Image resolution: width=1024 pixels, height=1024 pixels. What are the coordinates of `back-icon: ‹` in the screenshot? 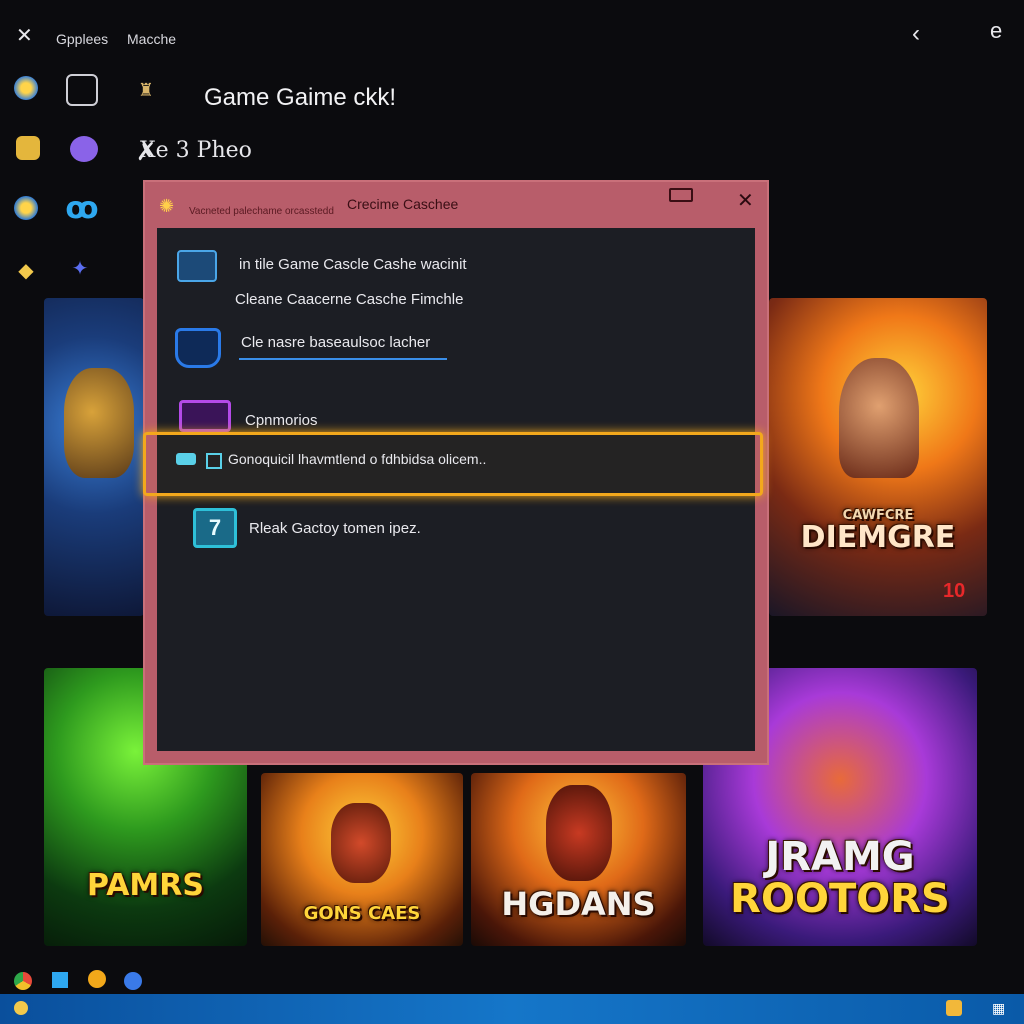 It's located at (916, 34).